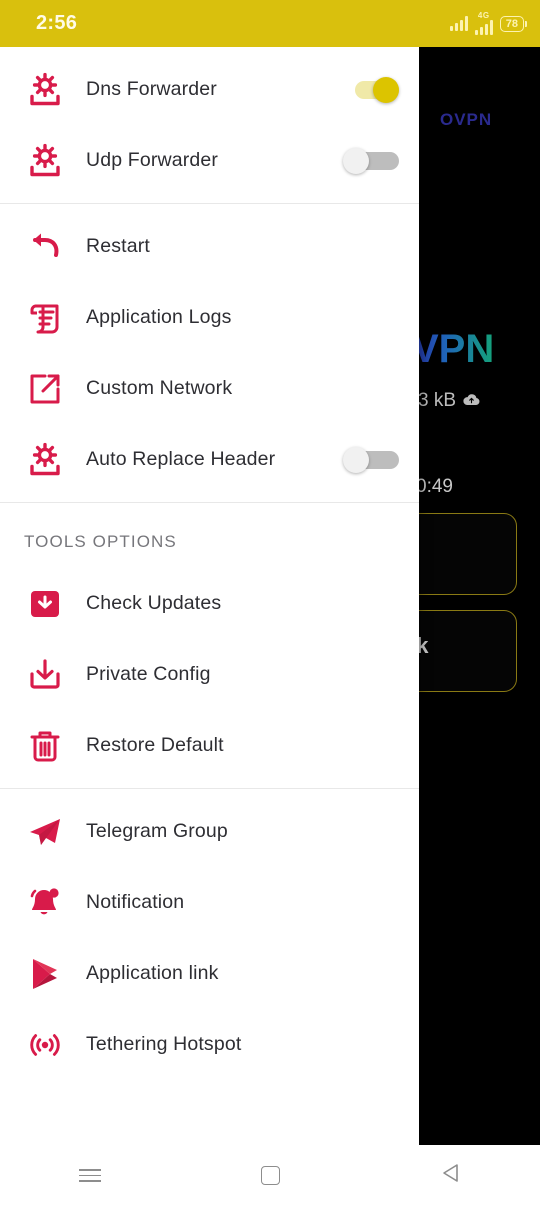  I want to click on status-bar: 2:56 4G 78, so click(270, 23).